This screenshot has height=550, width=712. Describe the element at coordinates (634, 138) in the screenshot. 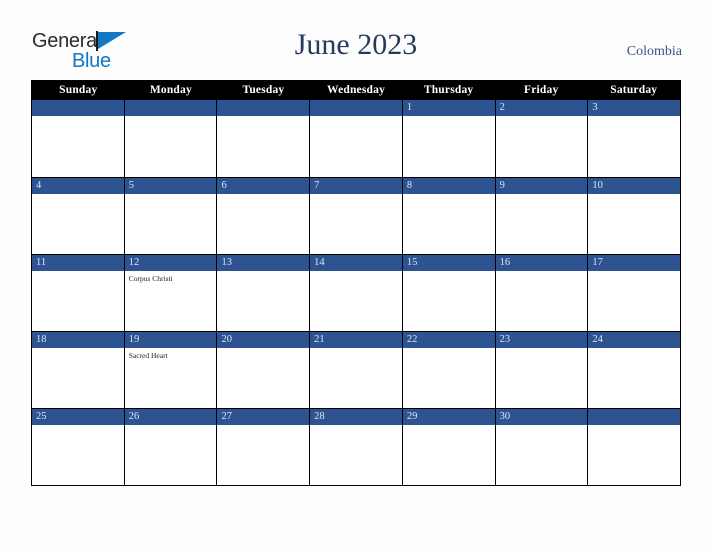

I see `calendar-day-cell: 3` at that location.